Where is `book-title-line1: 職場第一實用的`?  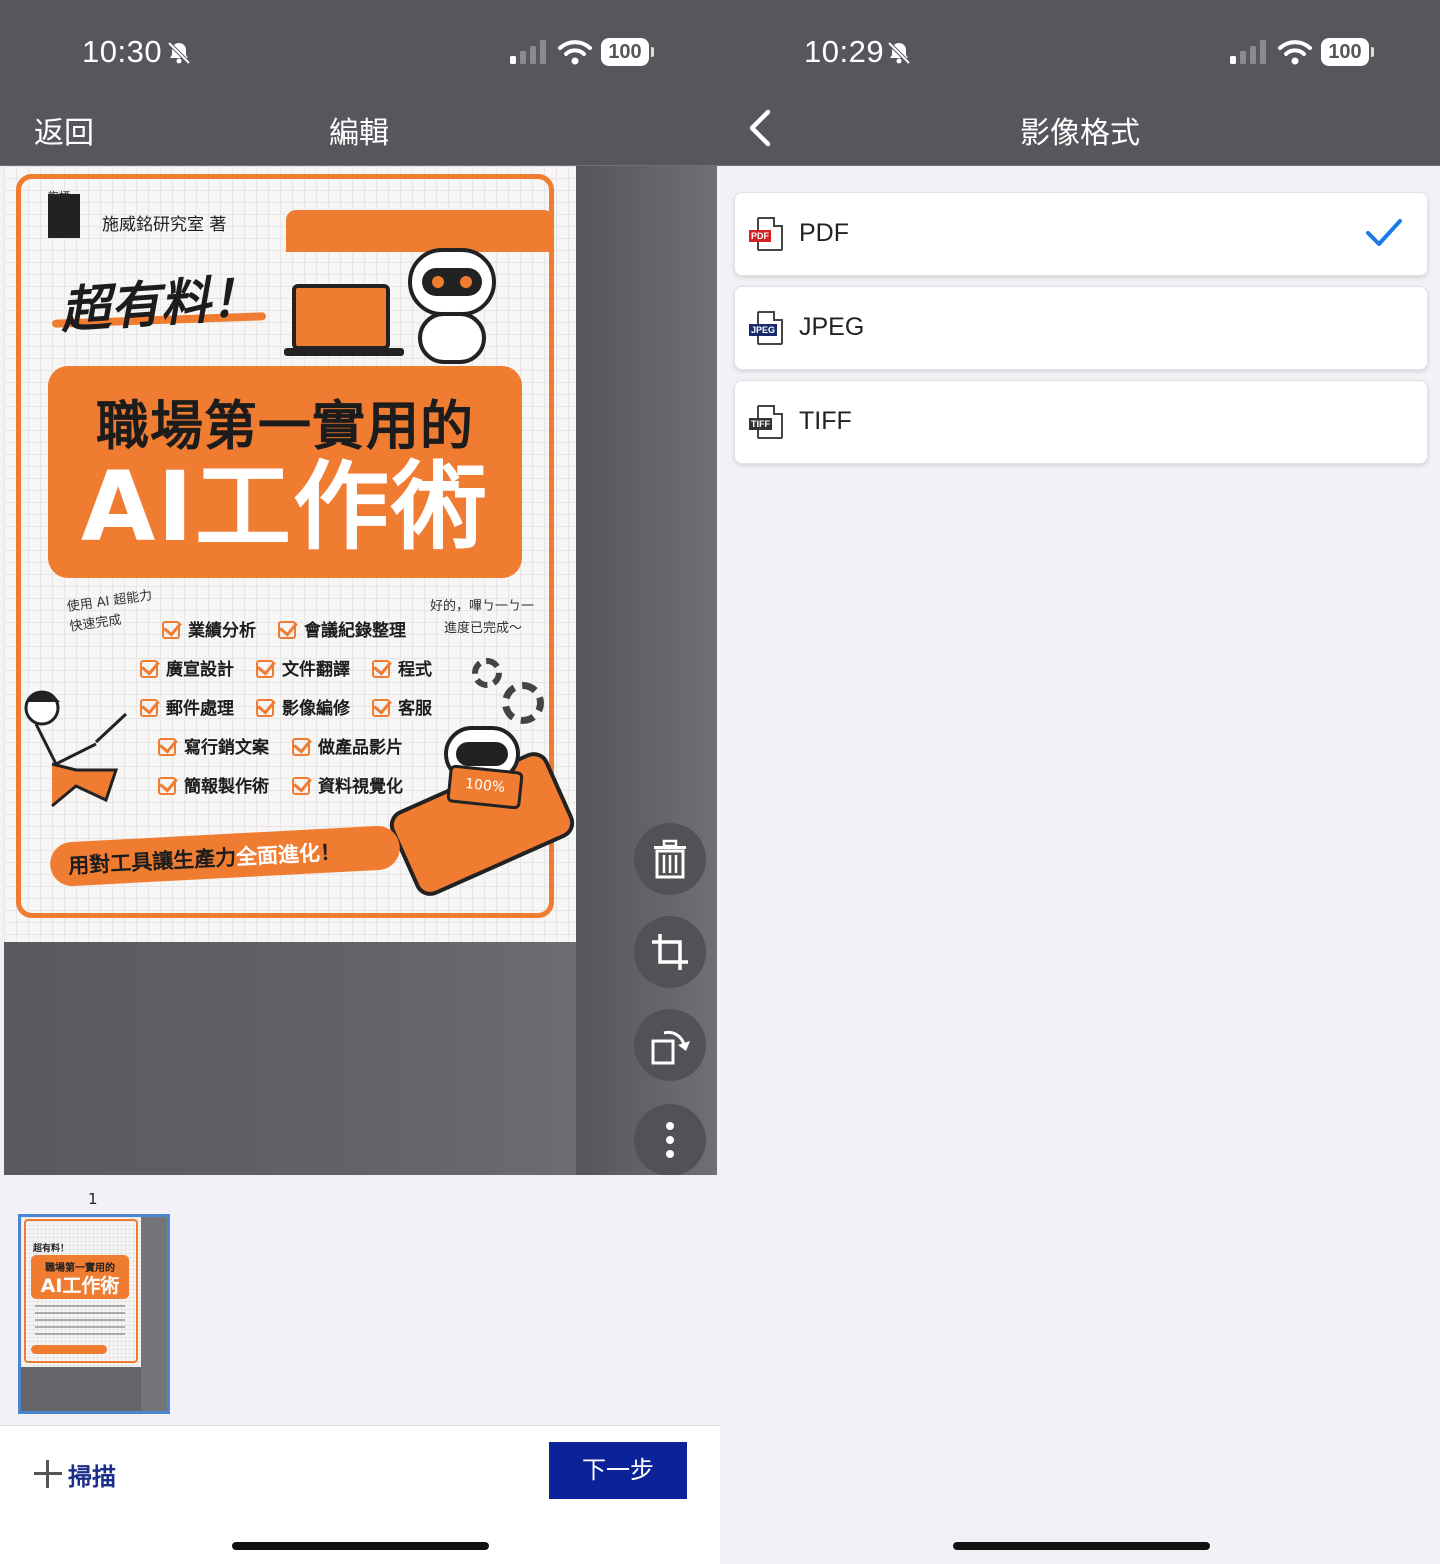
book-title-line1: 職場第一實用的 is located at coordinates (285, 426).